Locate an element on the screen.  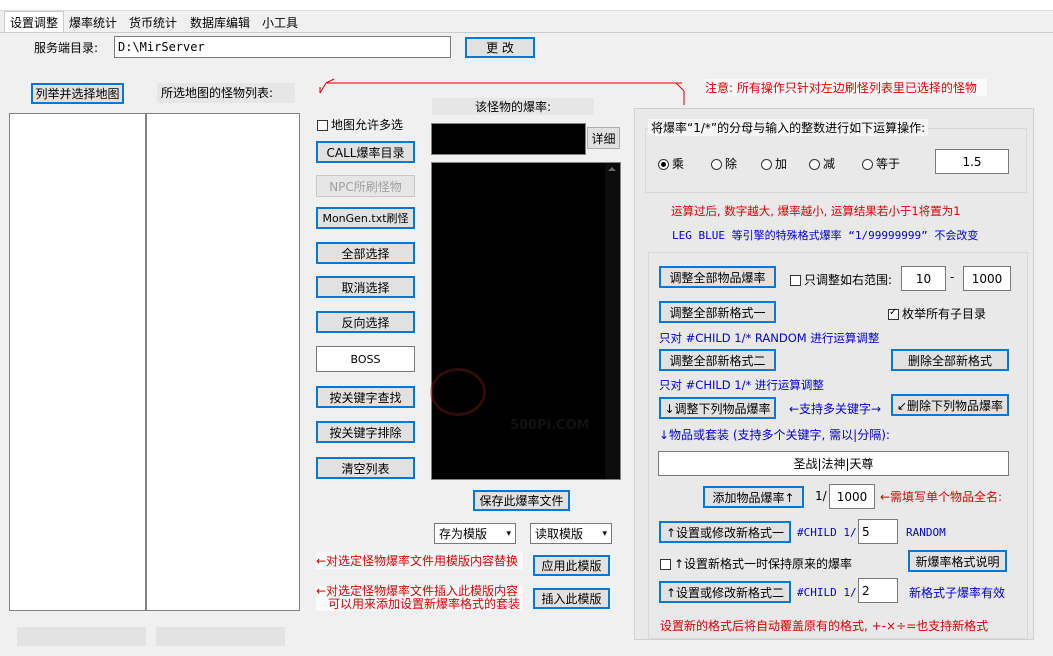
keep-original-check: ↑设置新格式一时保持原来的爆率 is located at coordinates (756, 563).